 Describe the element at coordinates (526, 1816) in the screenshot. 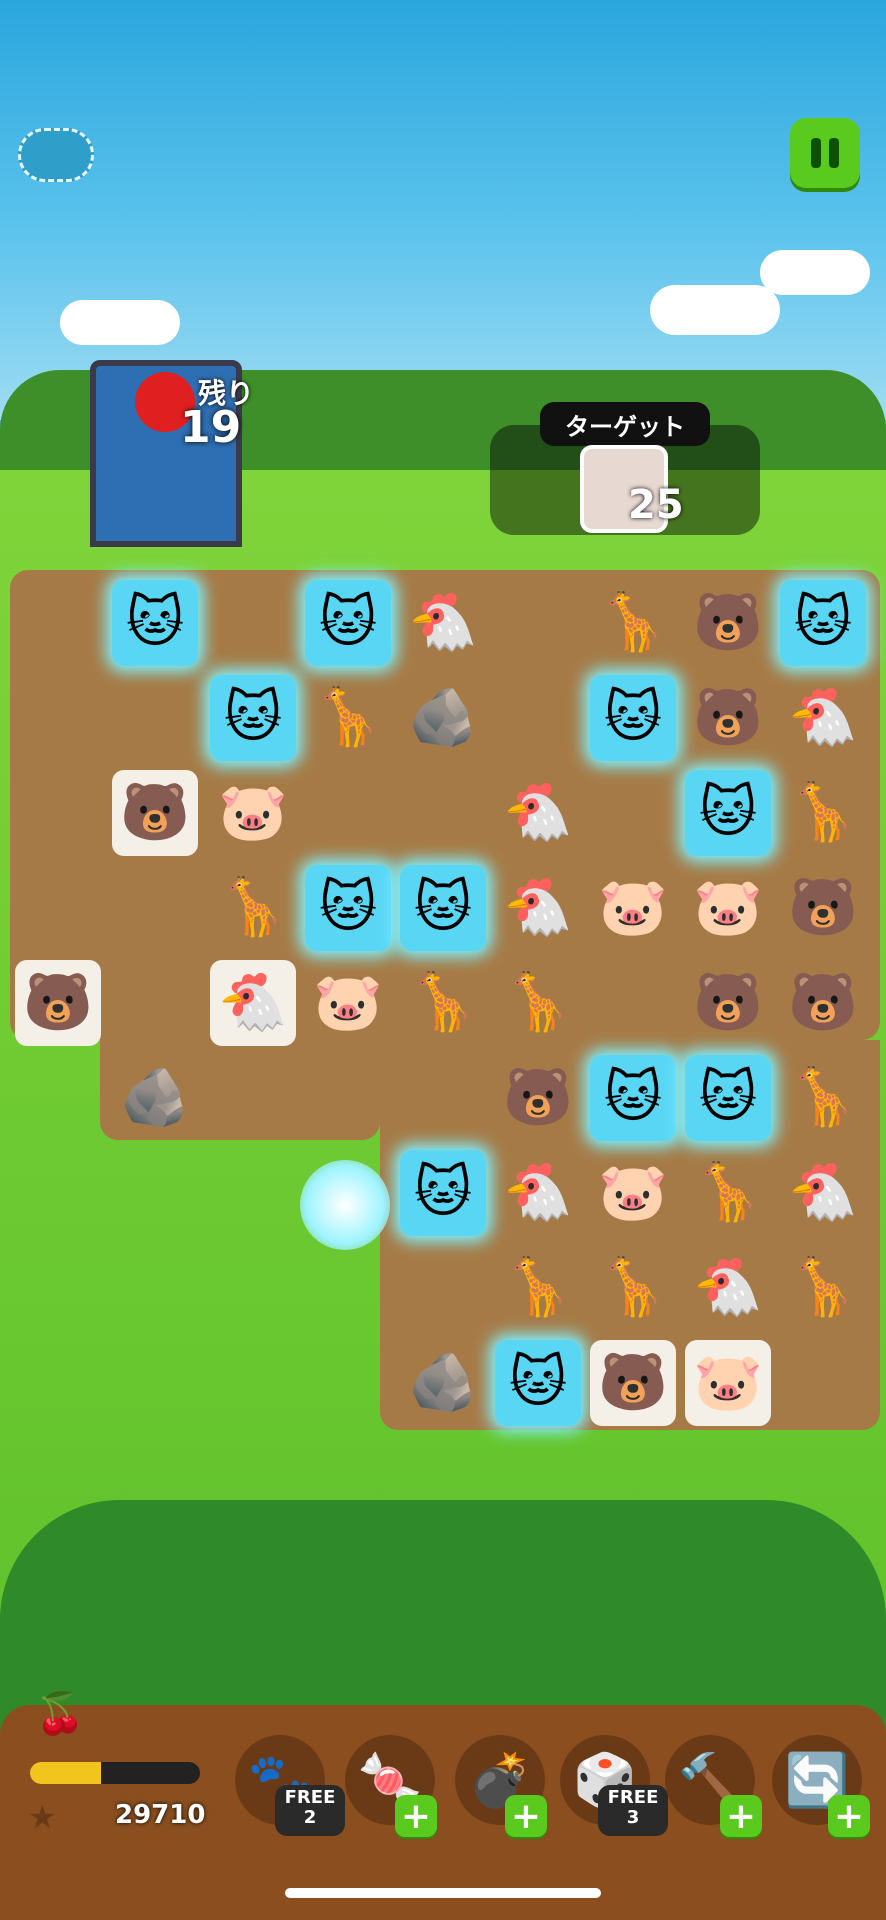

I see `add-bomb-button: +` at that location.